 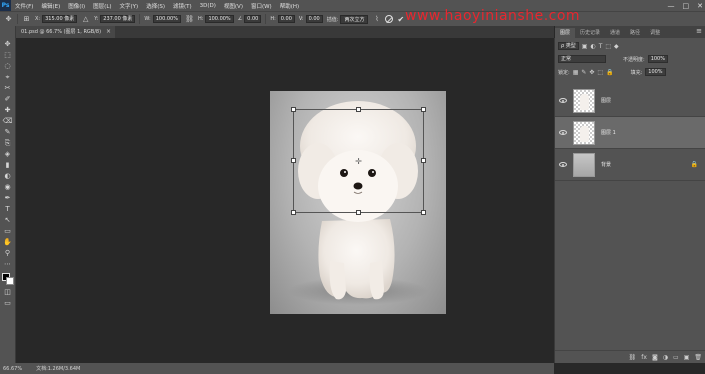 I want to click on transform-center-icon: ✛, so click(x=358, y=162).